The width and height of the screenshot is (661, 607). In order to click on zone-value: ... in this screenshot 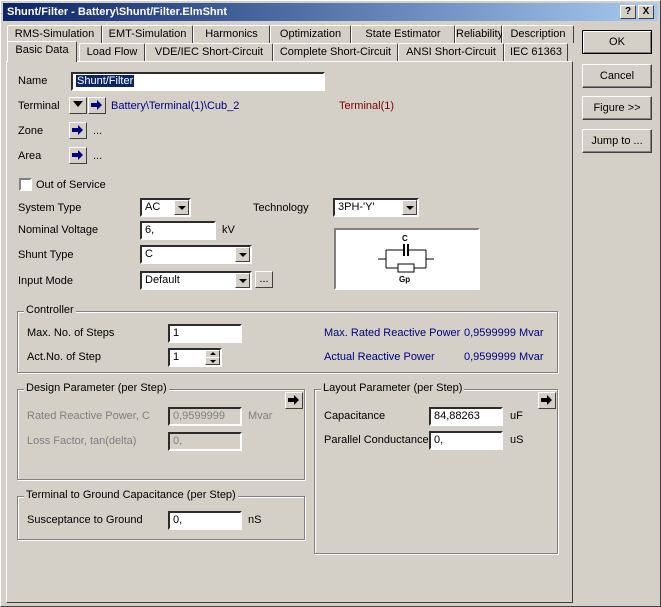, I will do `click(98, 131)`.